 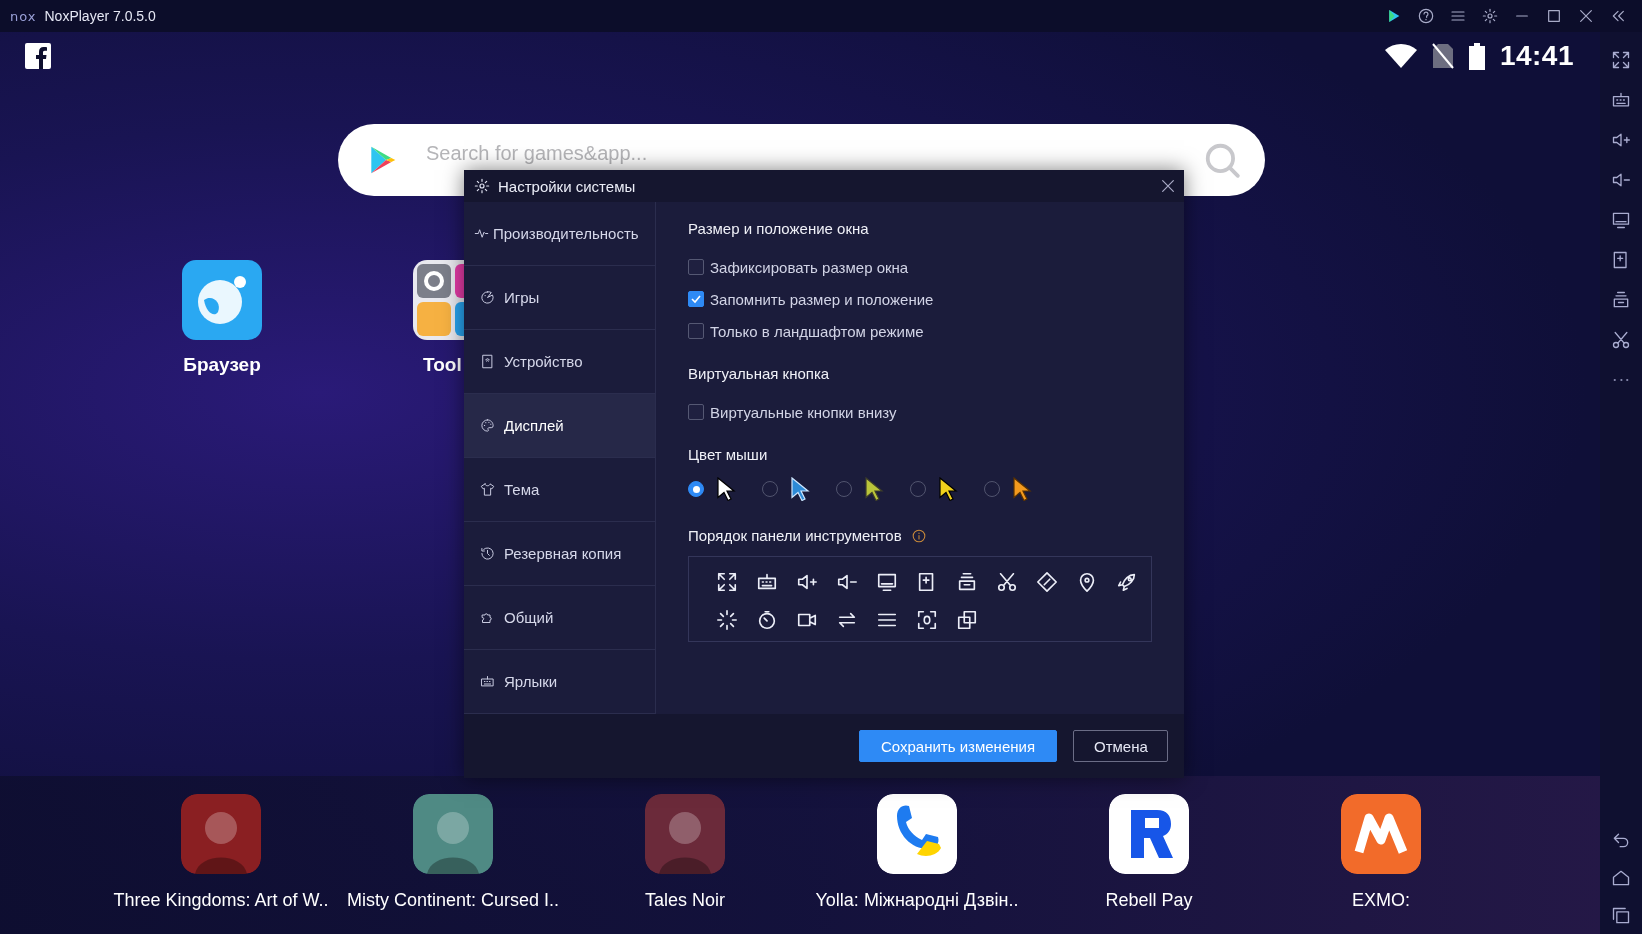 I want to click on app-label: Yolla: Міжнародні Дзвін.., so click(x=917, y=900).